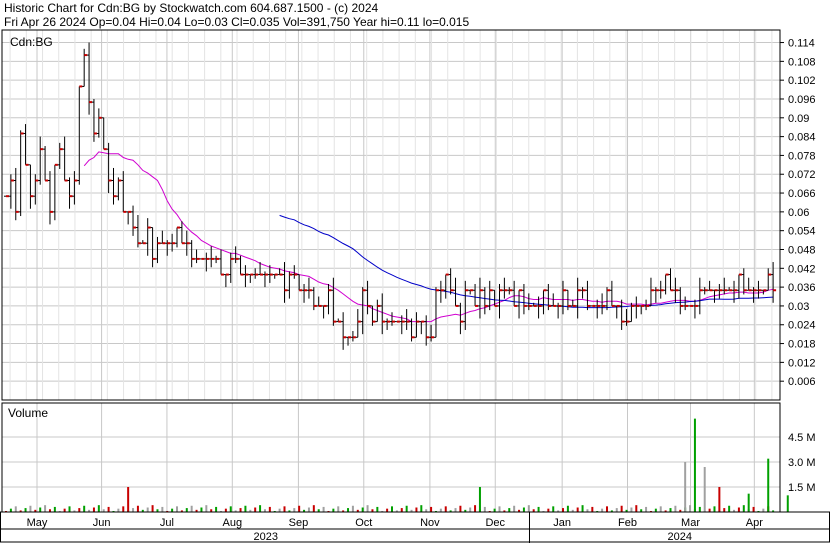 This screenshot has width=830, height=543. I want to click on month-label: Nov, so click(430, 523).